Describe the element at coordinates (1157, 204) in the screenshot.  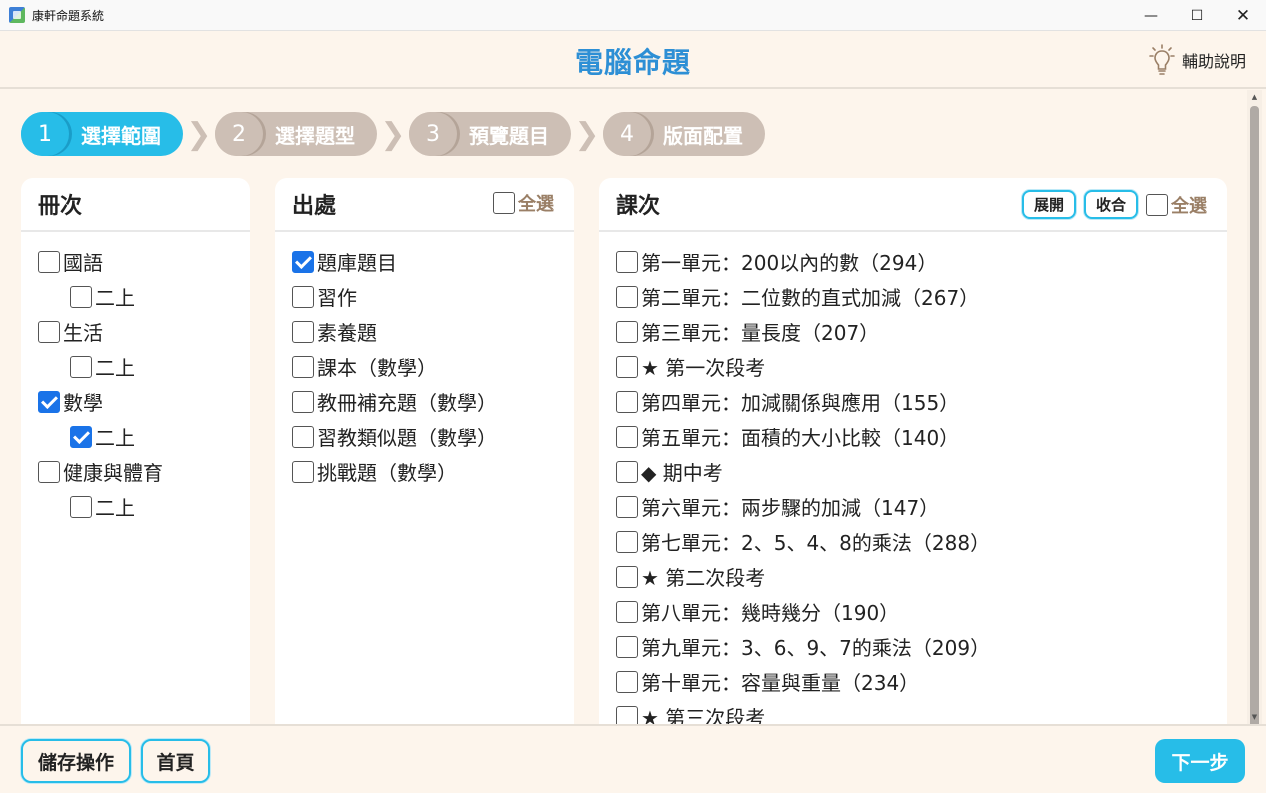
I see `lesson-select-all-checkbox` at that location.